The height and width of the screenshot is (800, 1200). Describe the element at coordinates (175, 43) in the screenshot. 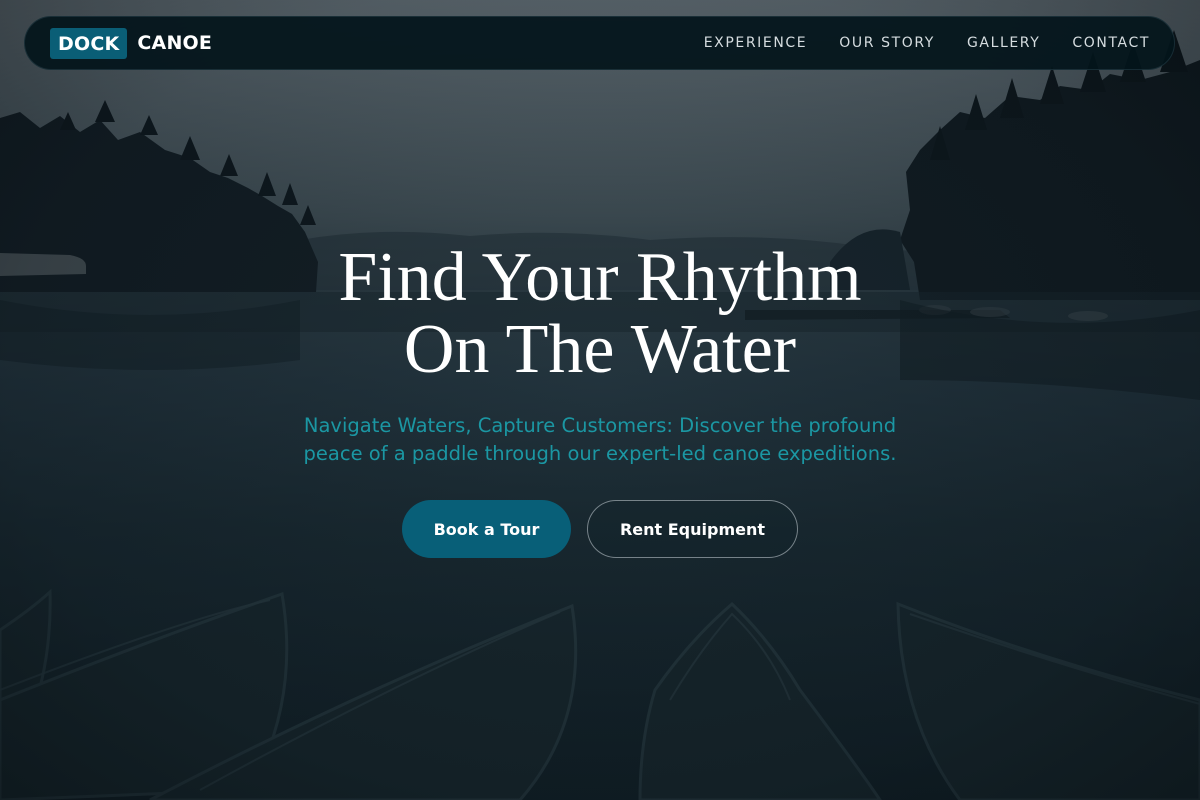

I see `brand-name: CANOE` at that location.